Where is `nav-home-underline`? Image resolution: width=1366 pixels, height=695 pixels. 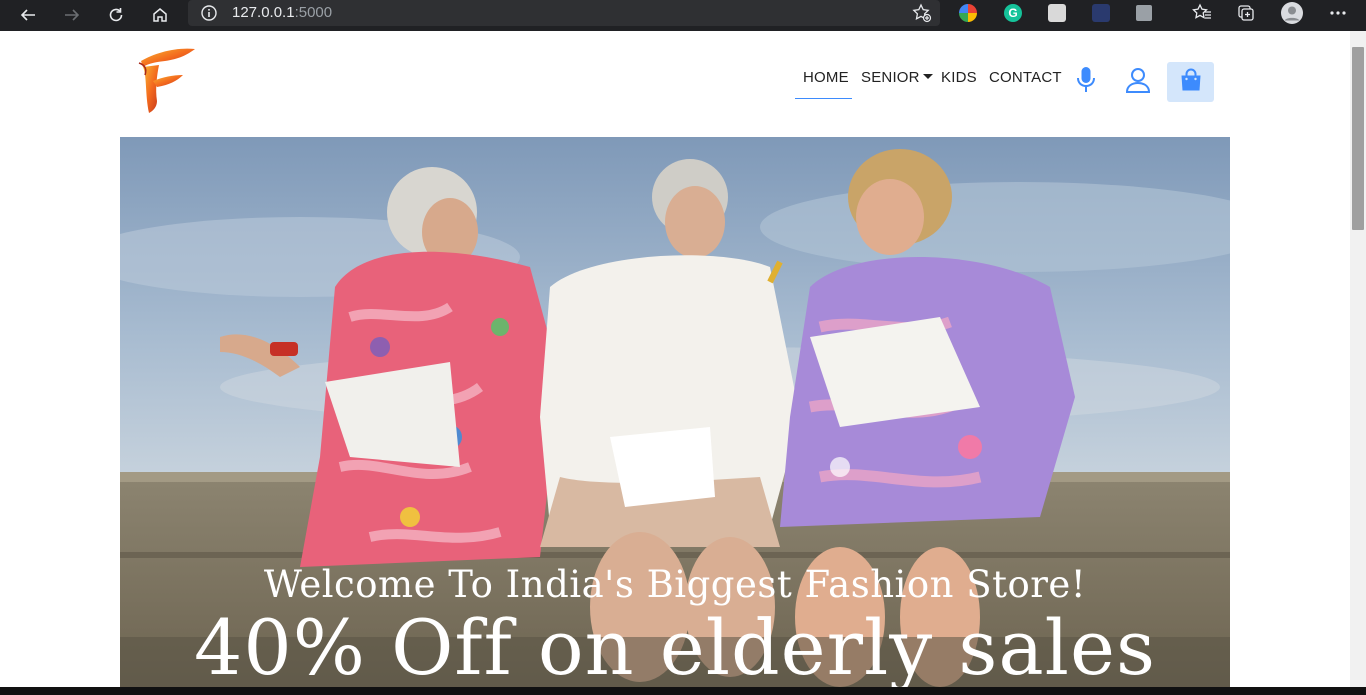 nav-home-underline is located at coordinates (823, 98).